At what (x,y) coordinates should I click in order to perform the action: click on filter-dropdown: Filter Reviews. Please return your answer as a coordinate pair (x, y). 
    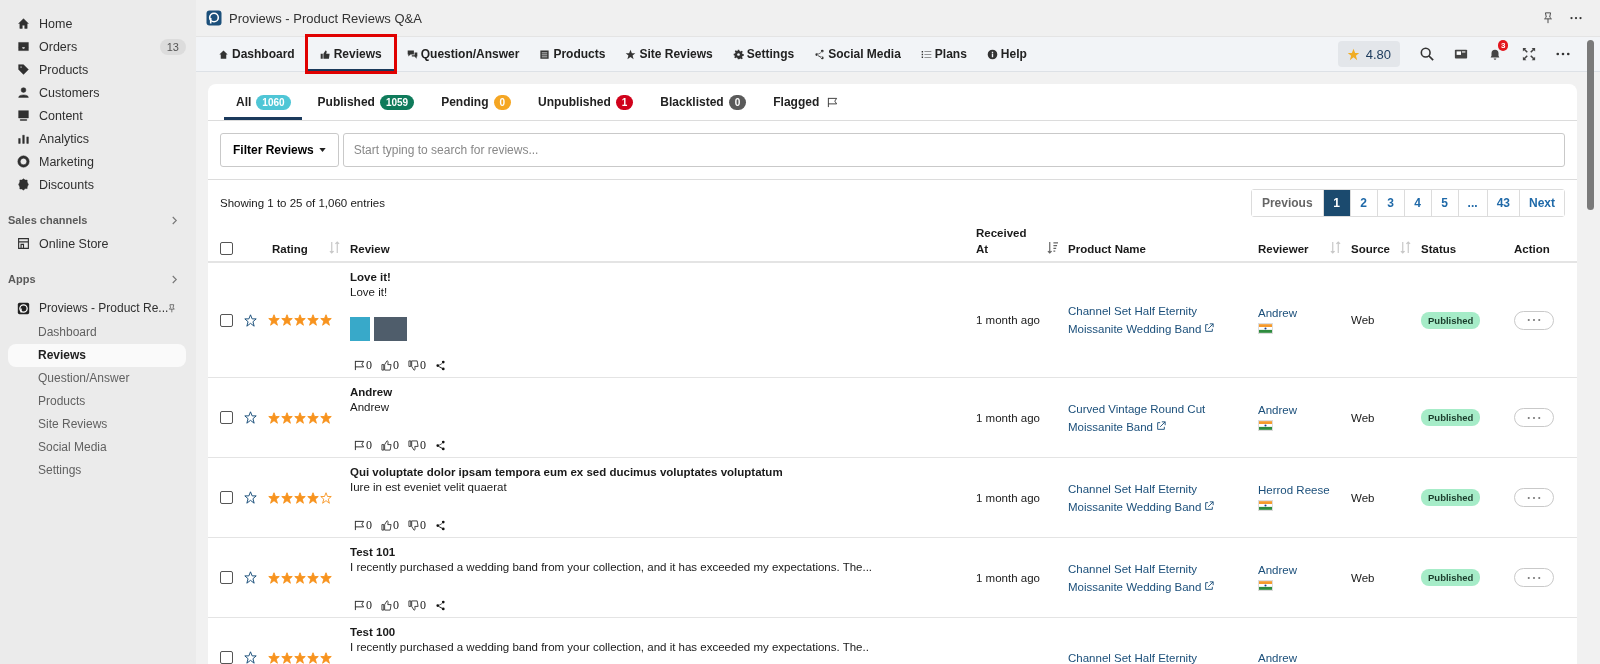
    Looking at the image, I should click on (279, 150).